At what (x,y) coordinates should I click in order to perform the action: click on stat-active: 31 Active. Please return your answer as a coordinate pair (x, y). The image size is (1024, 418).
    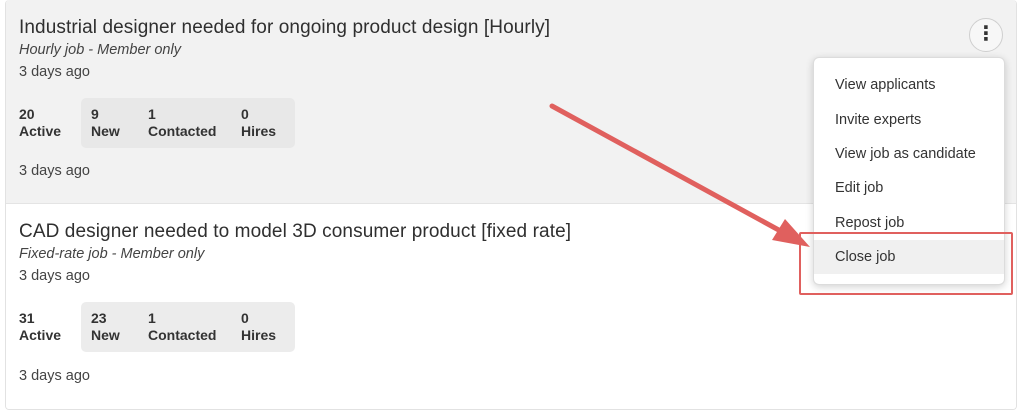
    Looking at the image, I should click on (50, 327).